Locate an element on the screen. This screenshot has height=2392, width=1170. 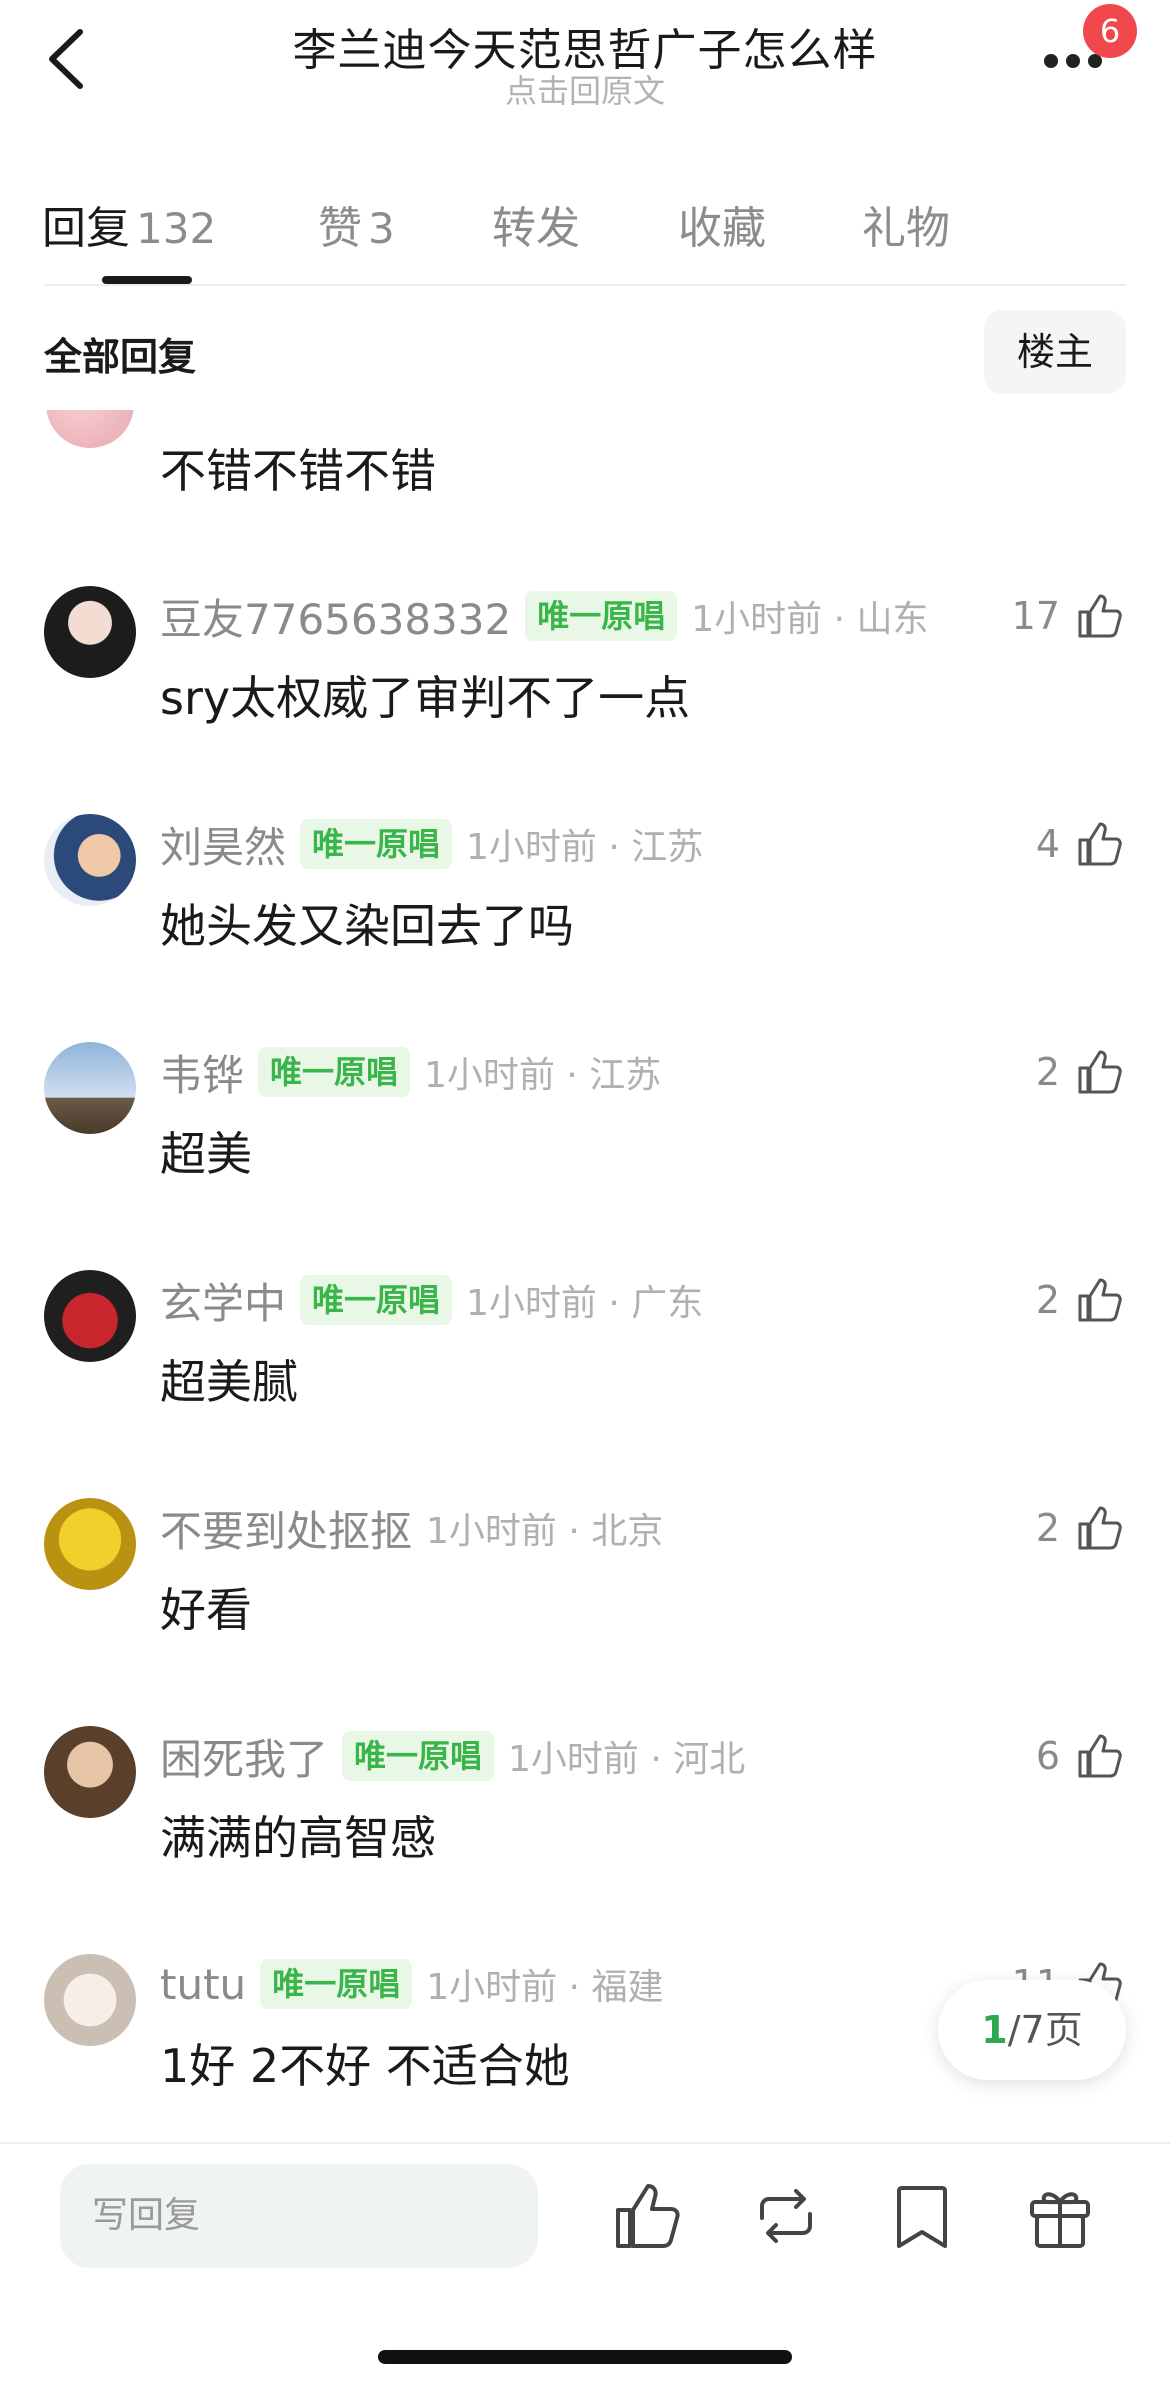
comment-text: 满满的高智感 is located at coordinates (298, 1838).